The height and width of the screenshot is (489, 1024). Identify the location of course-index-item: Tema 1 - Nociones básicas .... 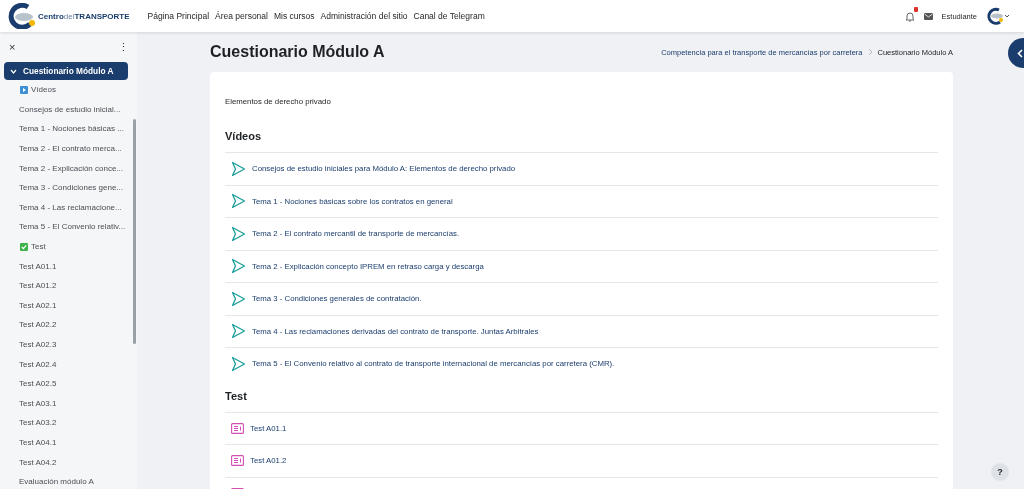
(71, 129).